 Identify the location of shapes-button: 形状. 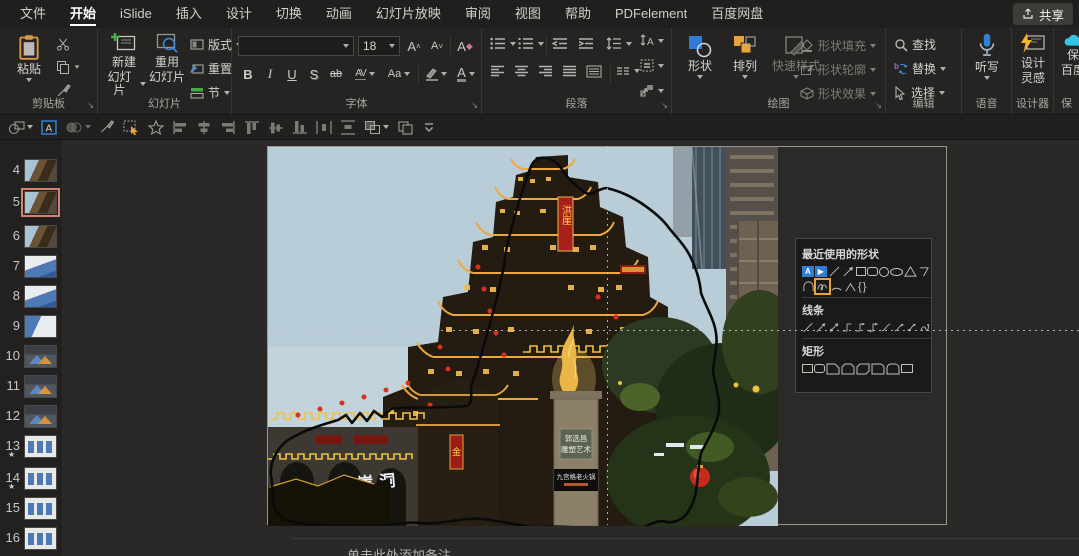
(700, 56).